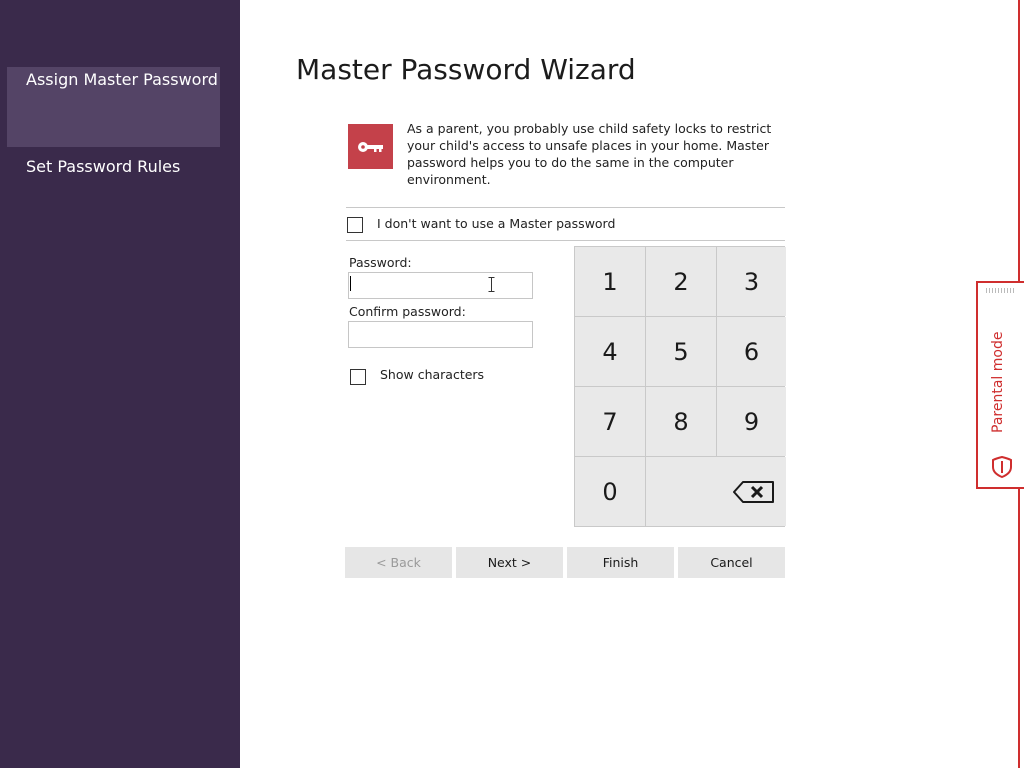 This screenshot has width=1024, height=768. I want to click on keypad-backspace-button, so click(716, 491).